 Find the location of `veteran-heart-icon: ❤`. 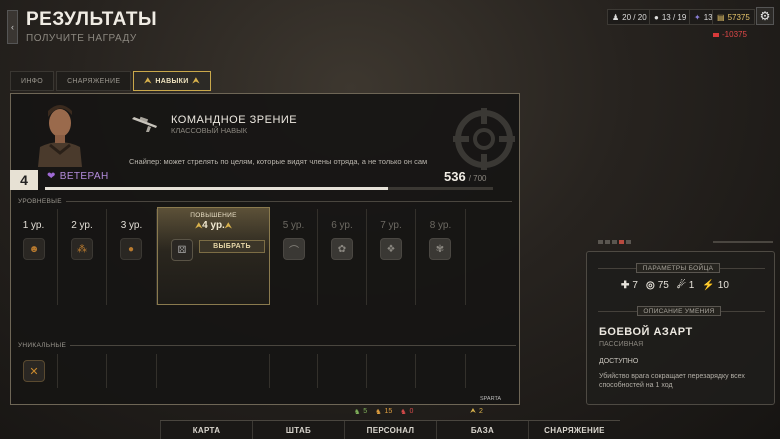

veteran-heart-icon: ❤ is located at coordinates (51, 176).